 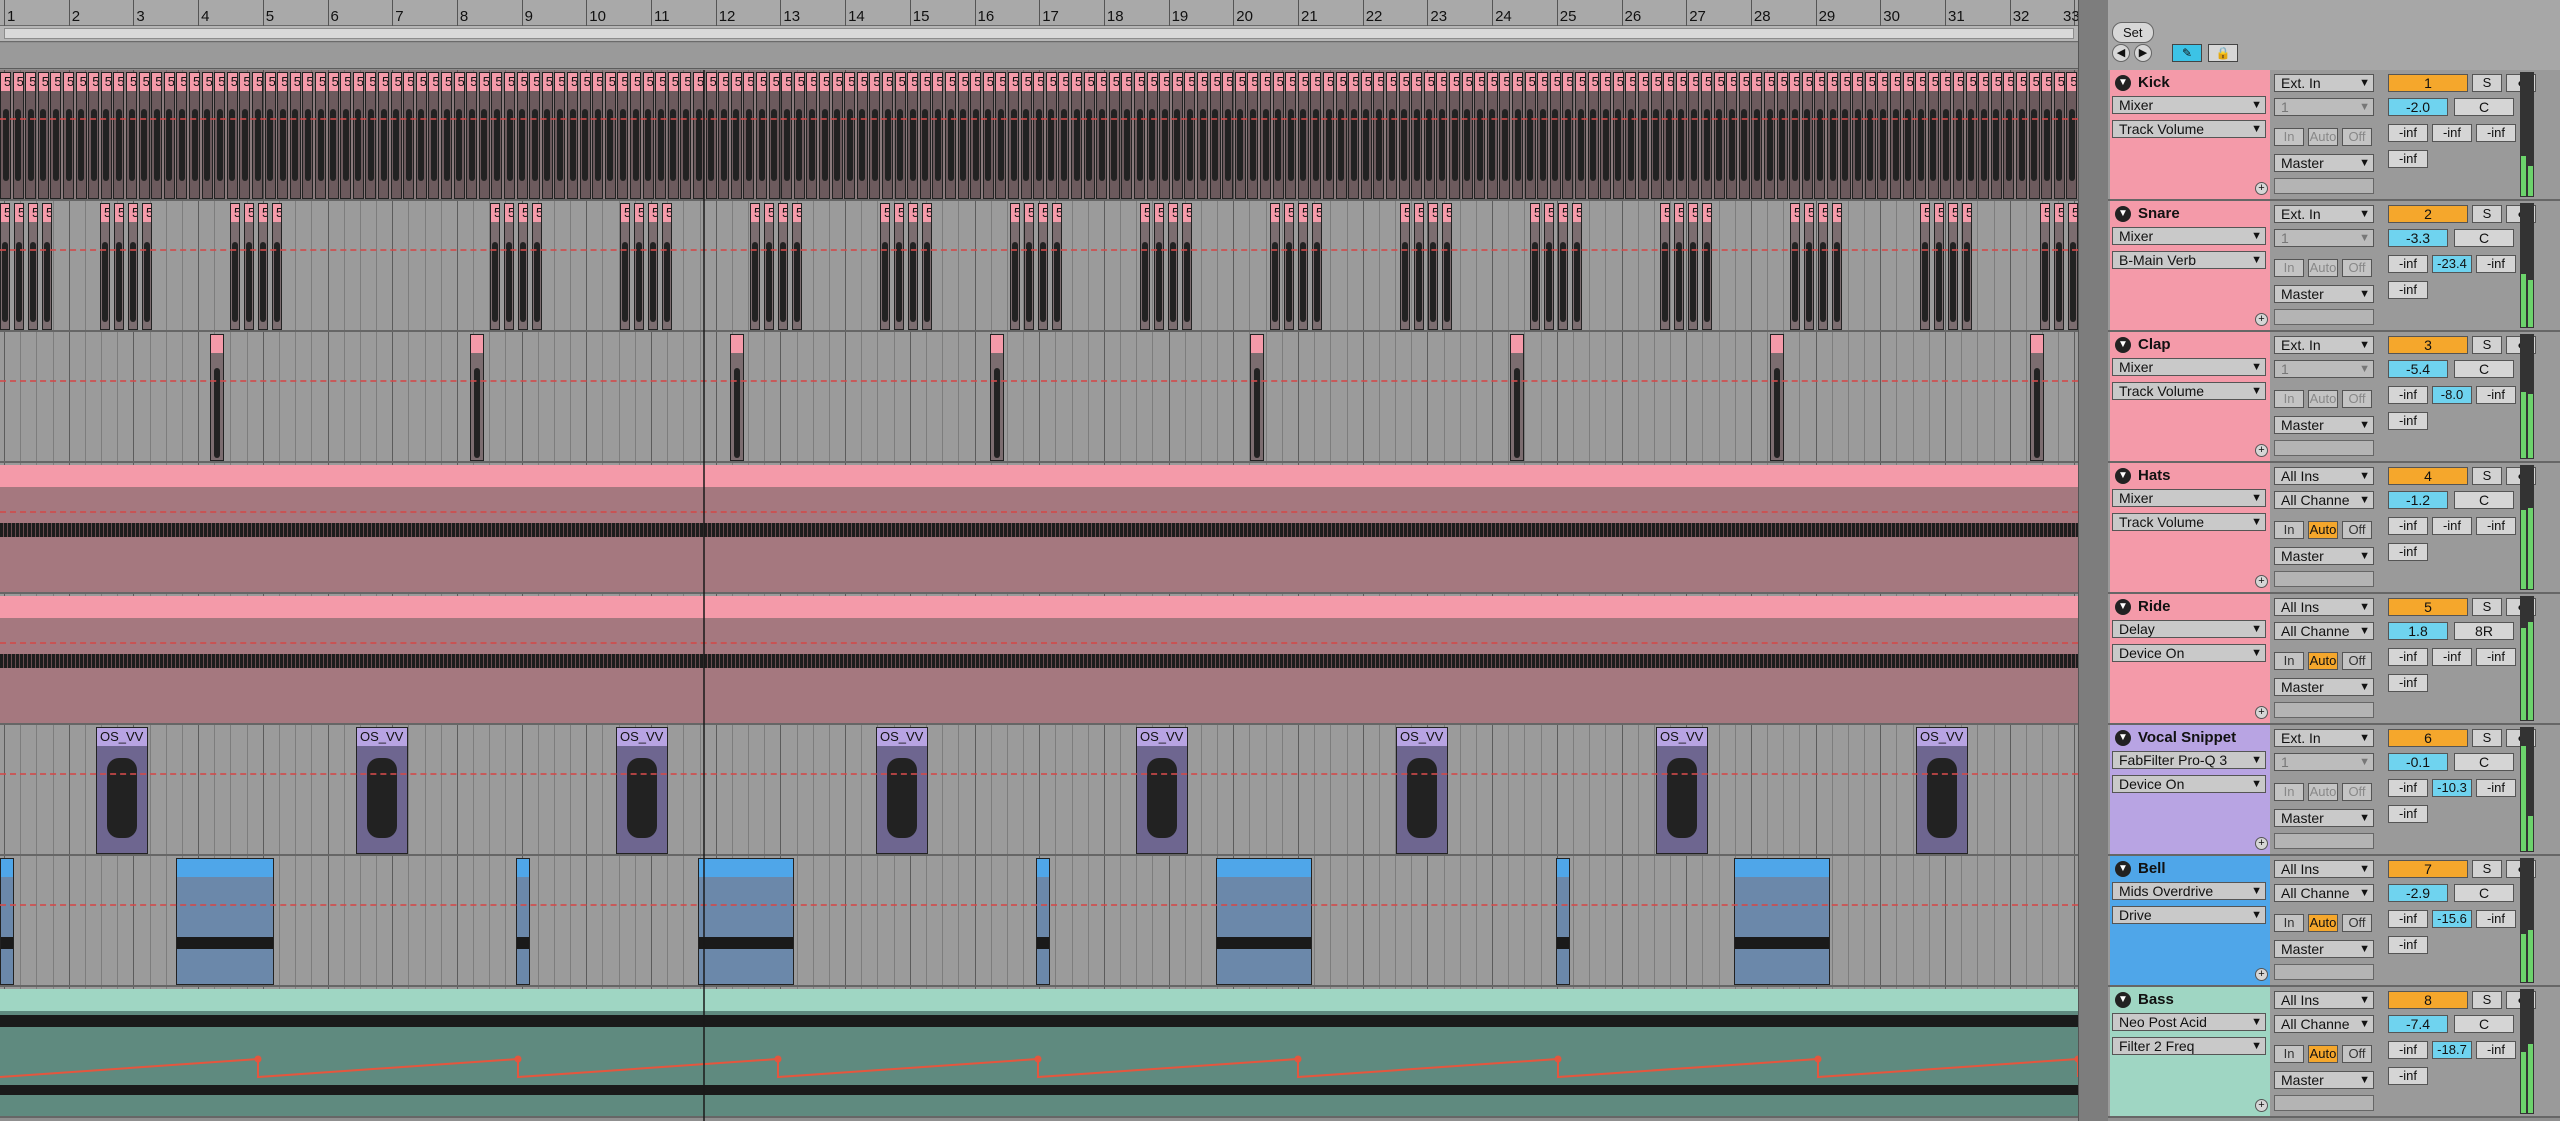 What do you see at coordinates (1039, 56) in the screenshot?
I see `scrub-area` at bounding box center [1039, 56].